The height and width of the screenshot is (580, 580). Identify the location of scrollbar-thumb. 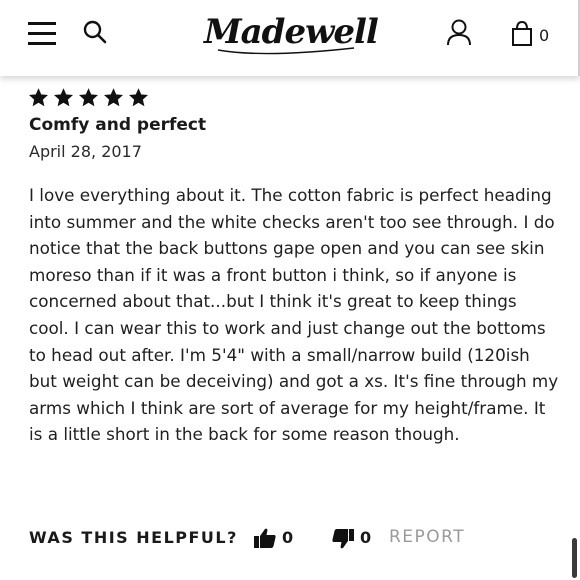
(574, 558).